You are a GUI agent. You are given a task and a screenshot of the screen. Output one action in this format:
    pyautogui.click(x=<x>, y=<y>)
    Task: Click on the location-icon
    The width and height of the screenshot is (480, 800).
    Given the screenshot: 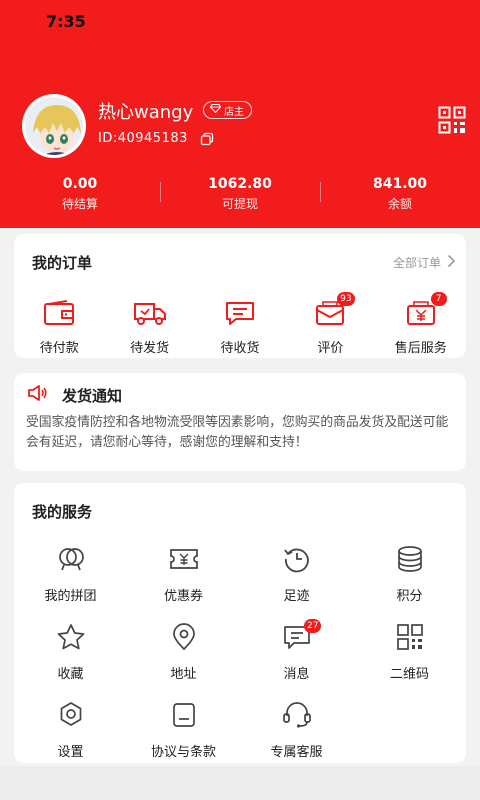 What is the action you would take?
    pyautogui.click(x=184, y=639)
    